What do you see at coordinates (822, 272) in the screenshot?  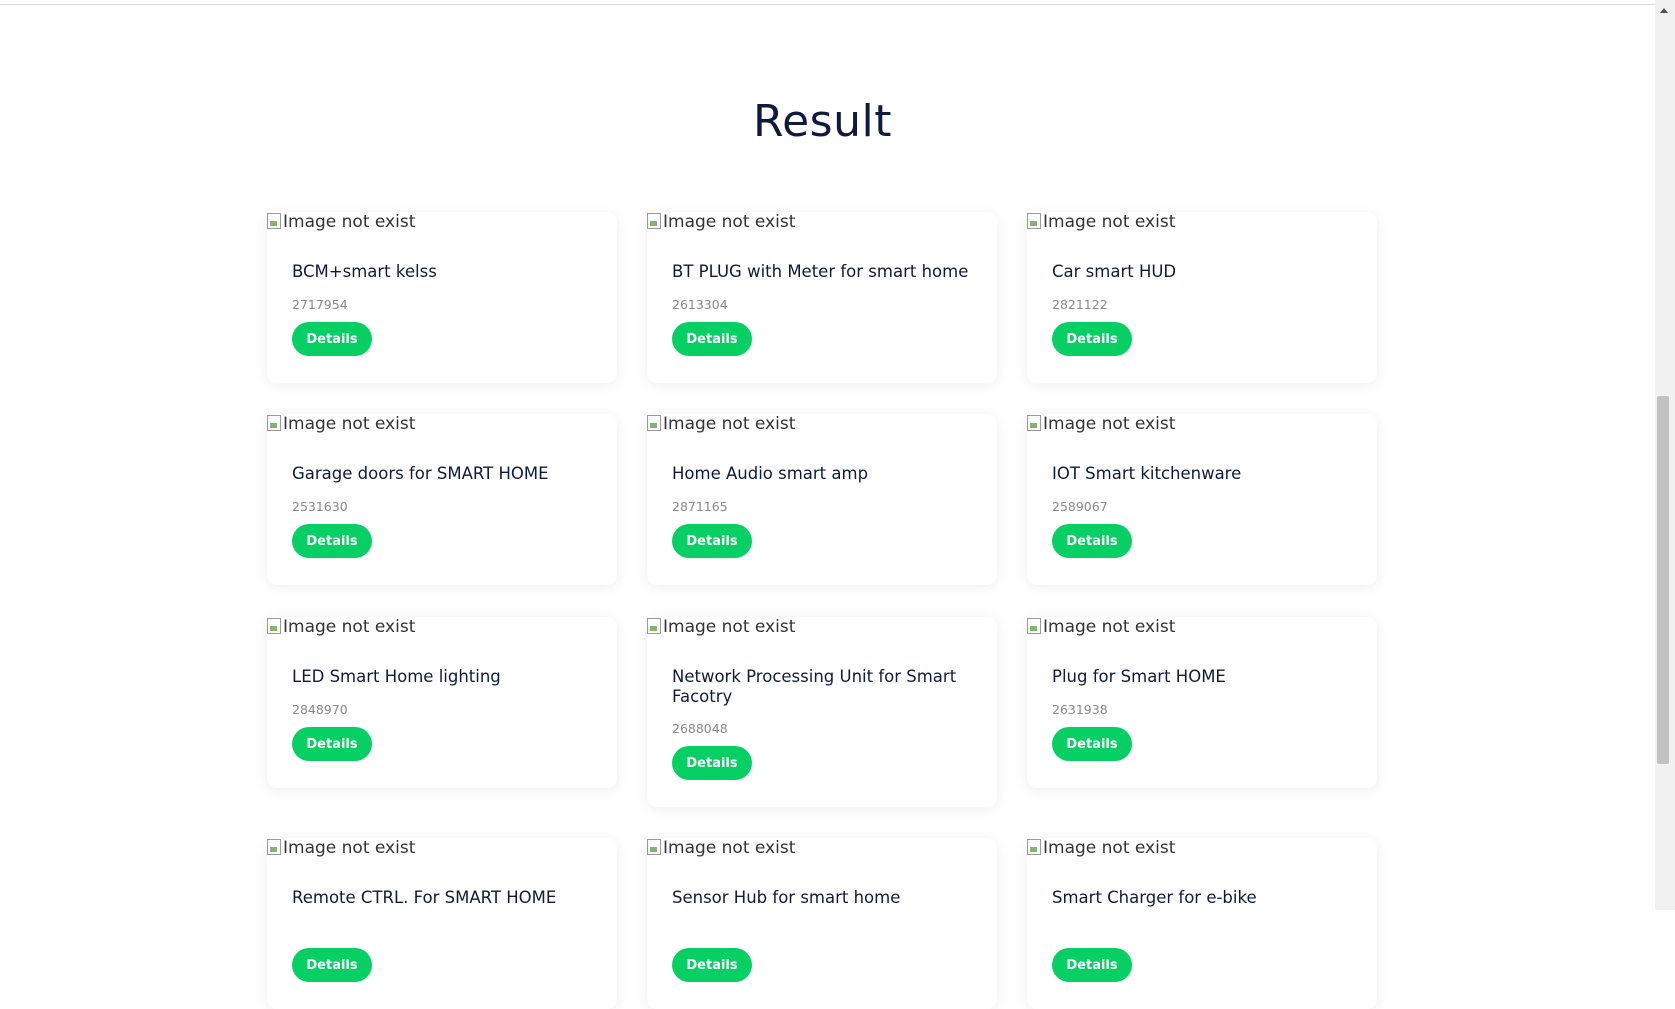 I see `product-name: BT PLUG with Meter for smart home` at bounding box center [822, 272].